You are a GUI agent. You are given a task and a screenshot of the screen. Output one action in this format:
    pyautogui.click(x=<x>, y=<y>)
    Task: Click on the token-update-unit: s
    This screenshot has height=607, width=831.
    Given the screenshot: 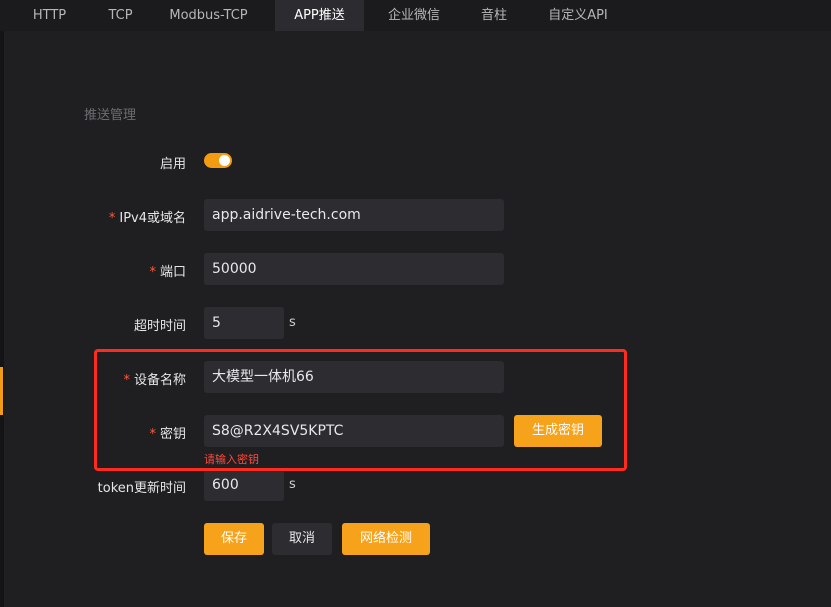 What is the action you would take?
    pyautogui.click(x=292, y=484)
    